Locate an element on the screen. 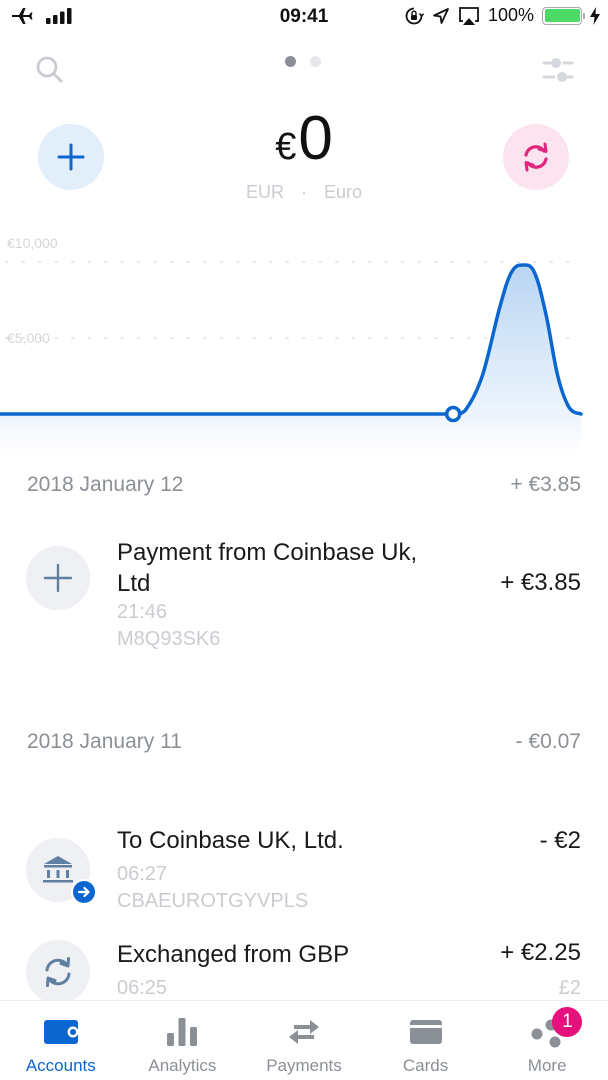  tab-cards: Cards is located at coordinates (426, 1040).